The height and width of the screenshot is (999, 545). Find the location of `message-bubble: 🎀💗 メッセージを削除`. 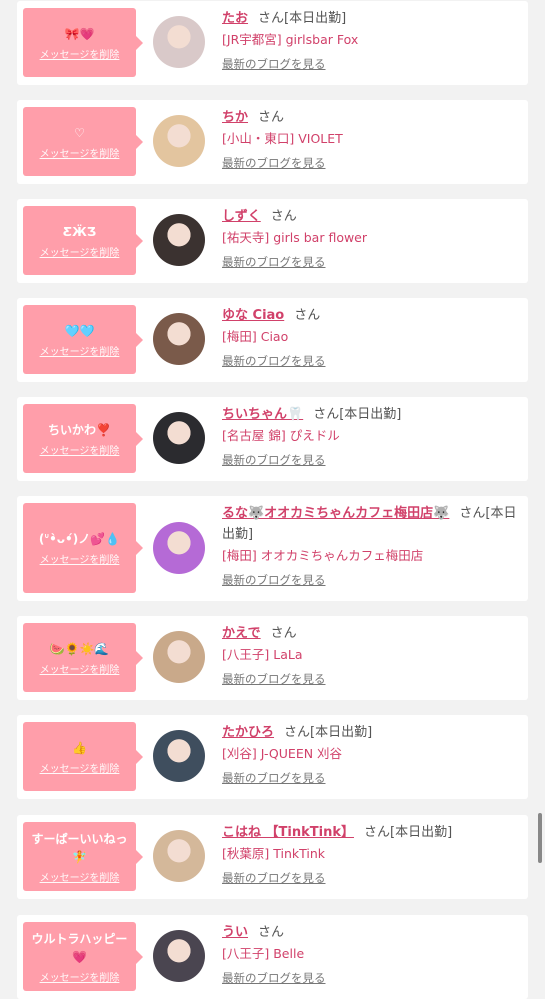

message-bubble: 🎀💗 メッセージを削除 is located at coordinates (83, 42).